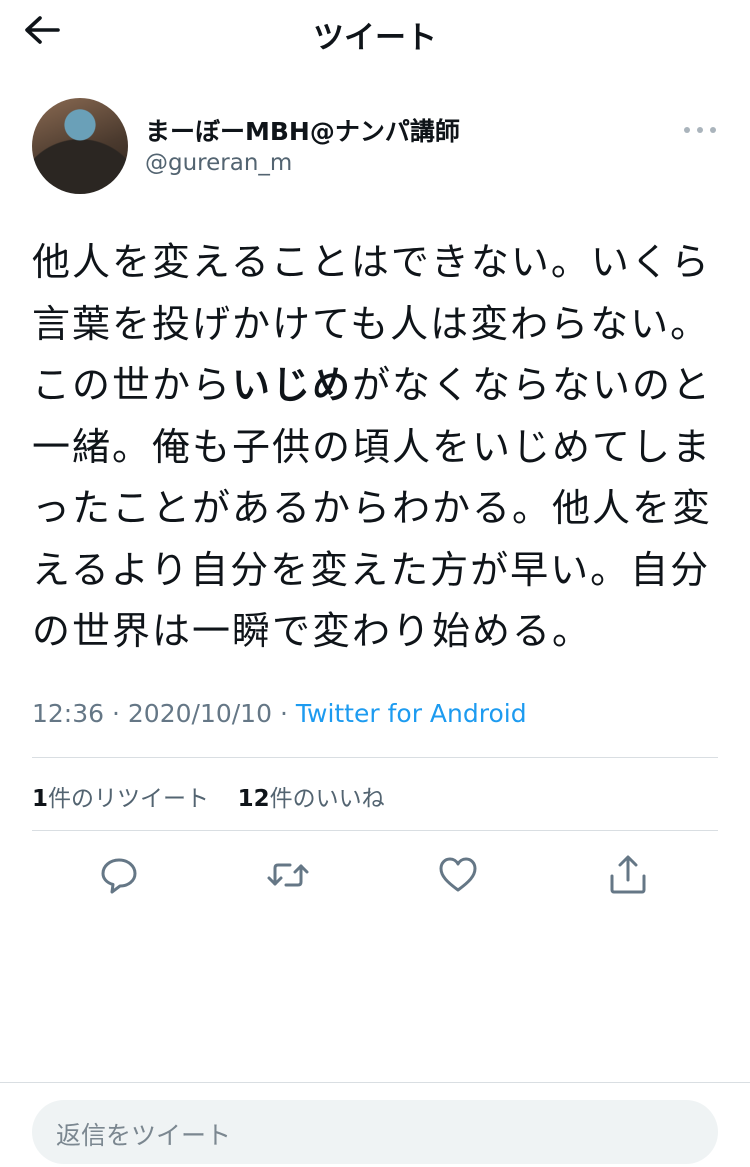 Image resolution: width=750 pixels, height=1167 pixels. I want to click on reply-button, so click(119, 875).